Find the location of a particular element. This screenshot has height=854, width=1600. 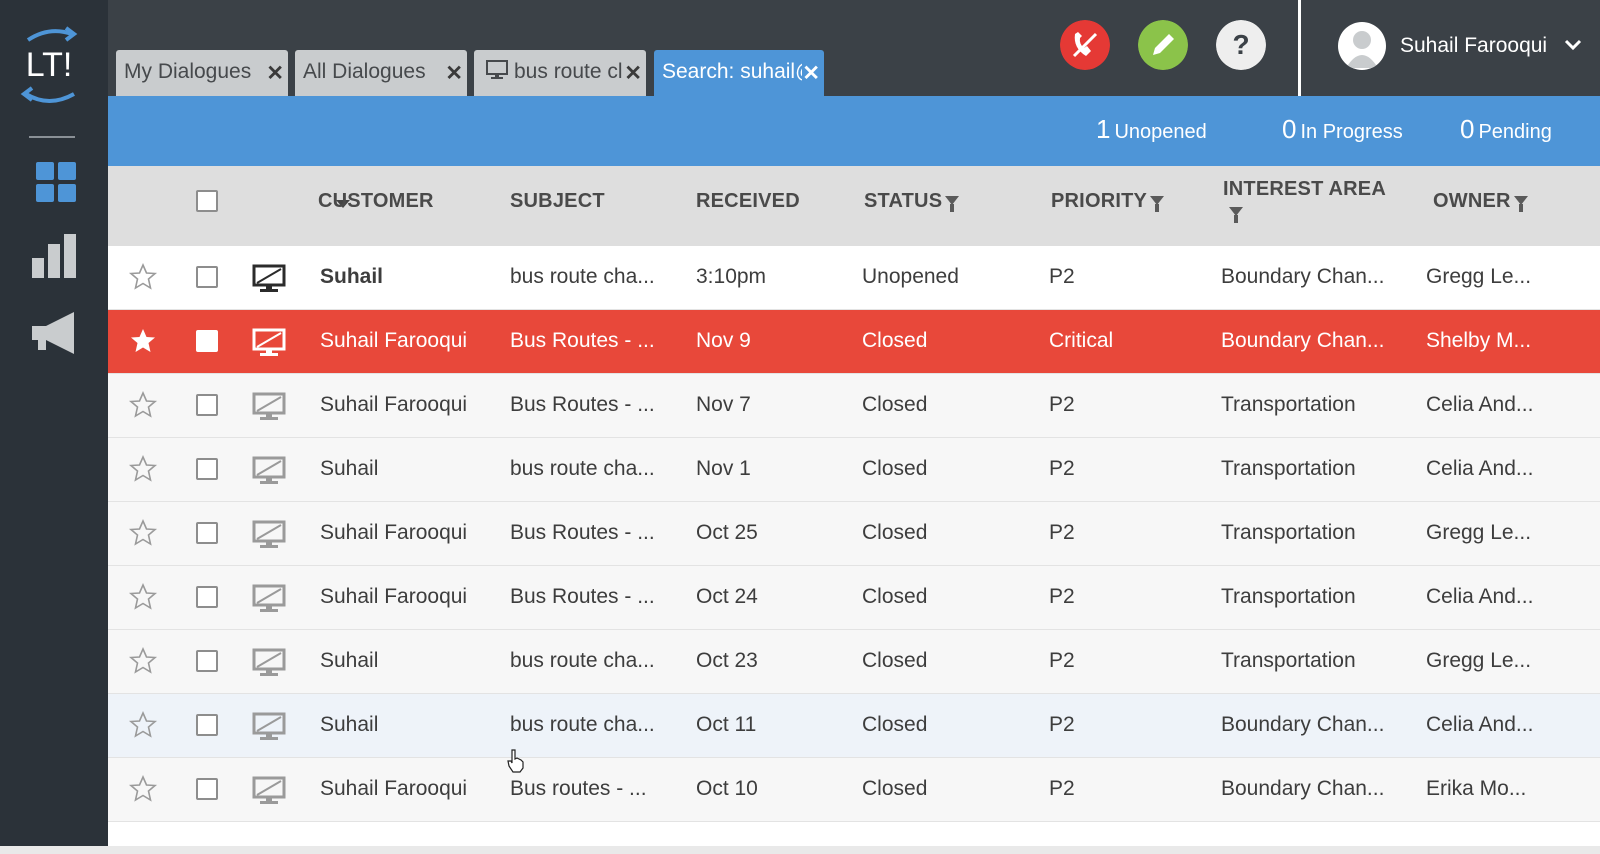

left-nav-rail: LT! is located at coordinates (54, 427).